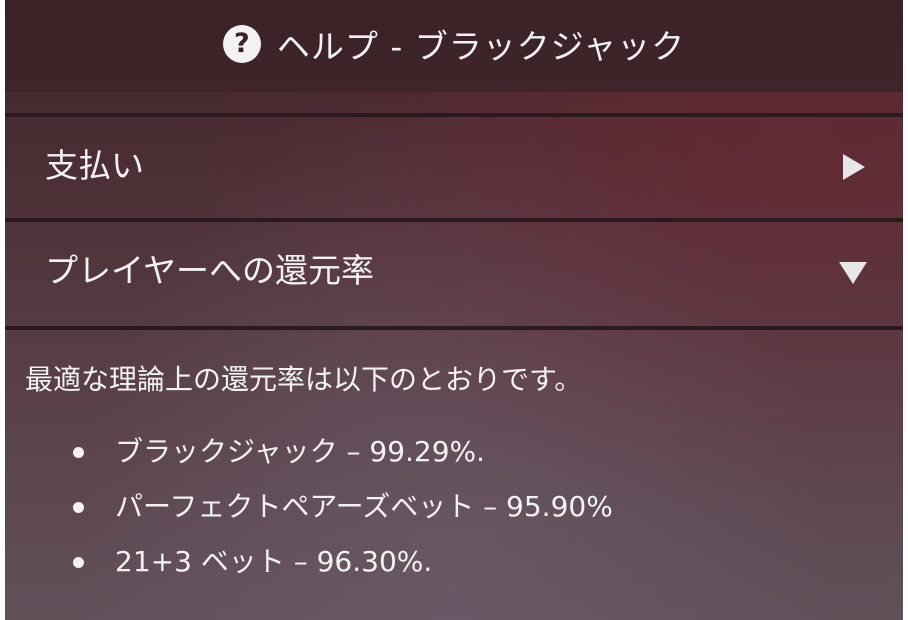  What do you see at coordinates (304, 379) in the screenshot?
I see `rtp-intro-text: 最適な理論上の還元率は以下のとおりです。` at bounding box center [304, 379].